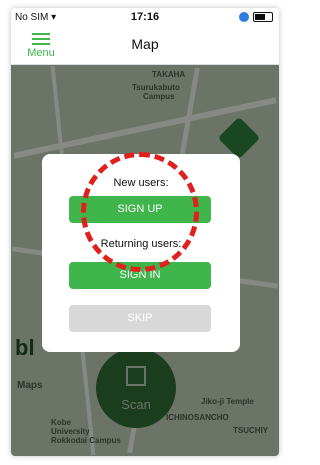 The height and width of the screenshot is (465, 320). What do you see at coordinates (263, 17) in the screenshot?
I see `battery-icon` at bounding box center [263, 17].